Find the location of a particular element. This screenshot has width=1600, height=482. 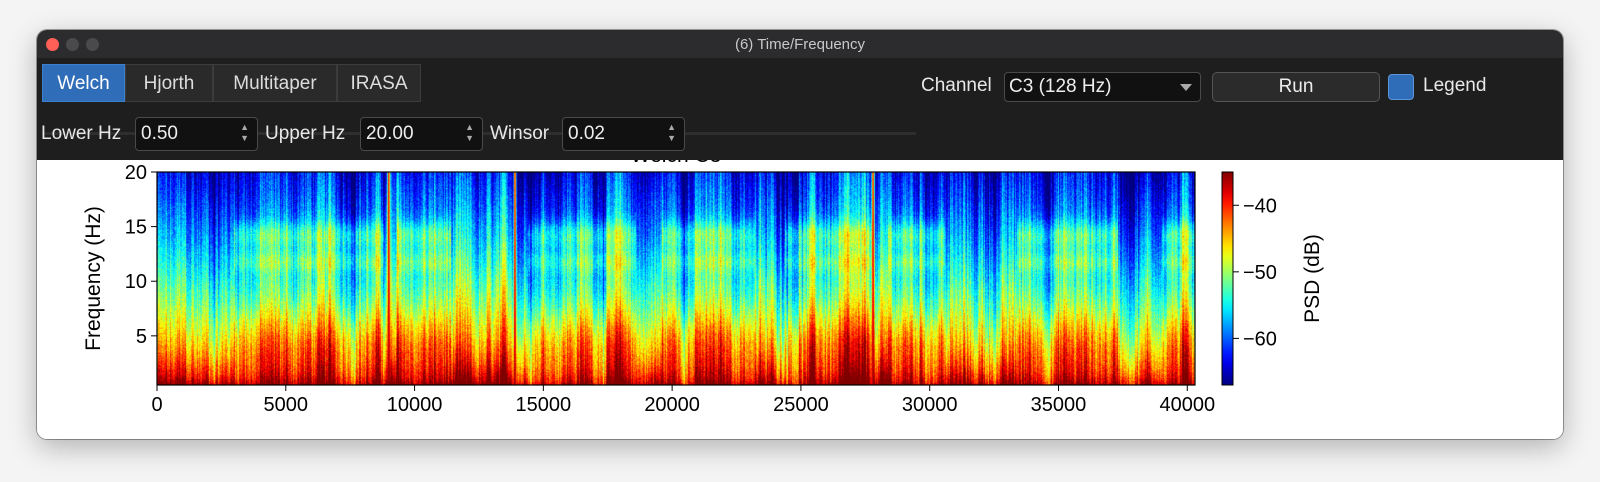

run-button: Run is located at coordinates (1296, 87).